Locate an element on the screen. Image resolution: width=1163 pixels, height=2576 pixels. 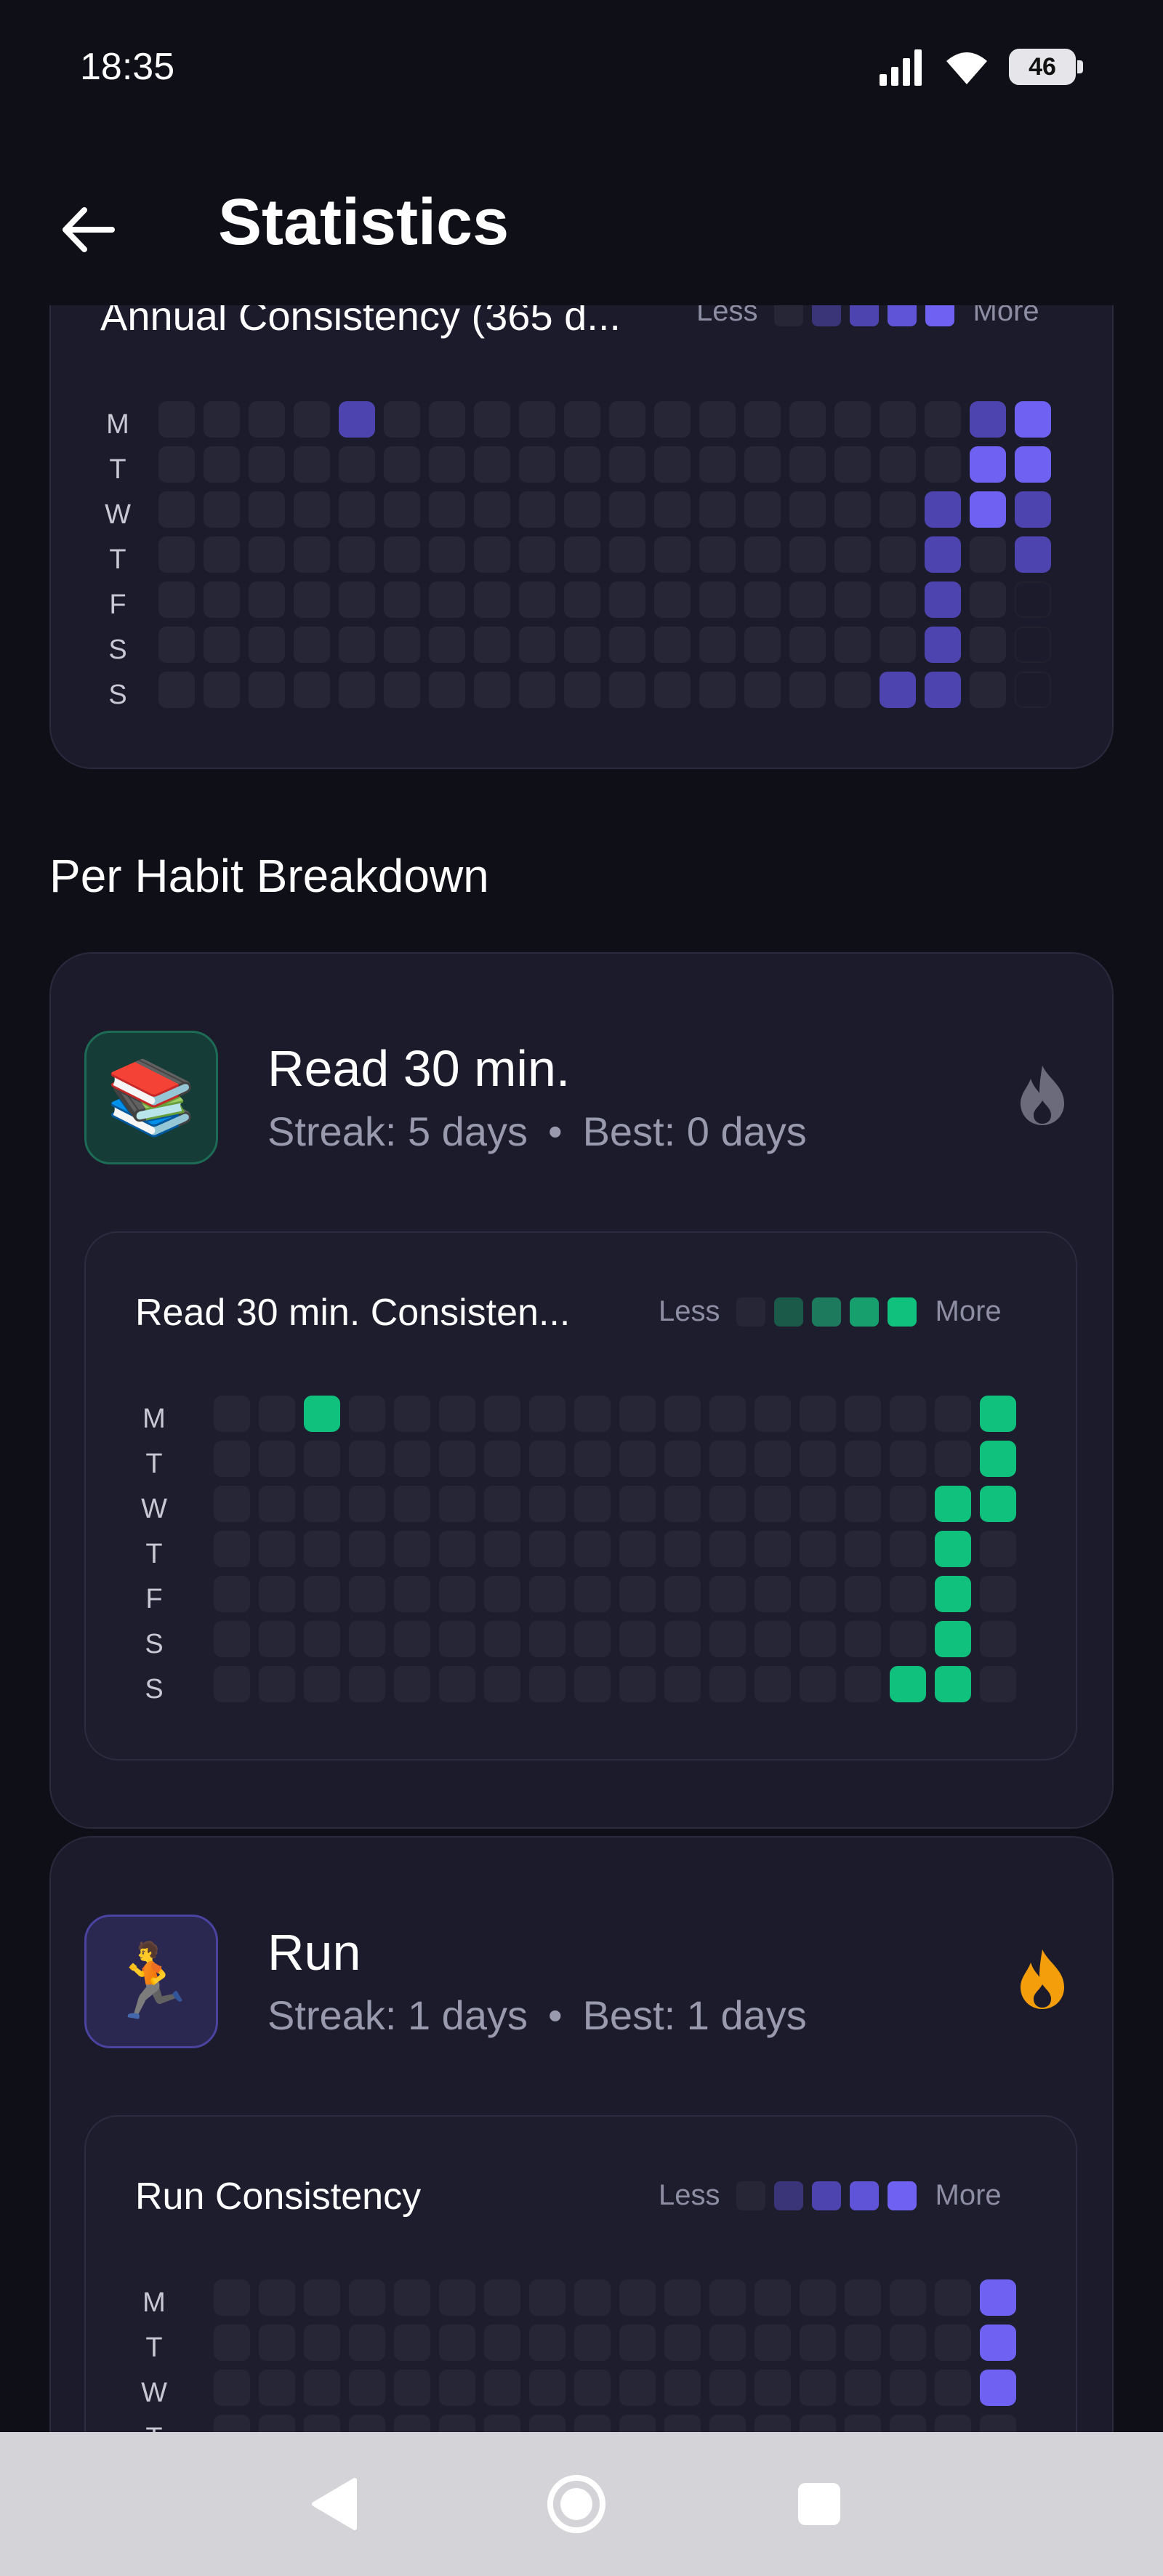
nav-back-button is located at coordinates (334, 2504).